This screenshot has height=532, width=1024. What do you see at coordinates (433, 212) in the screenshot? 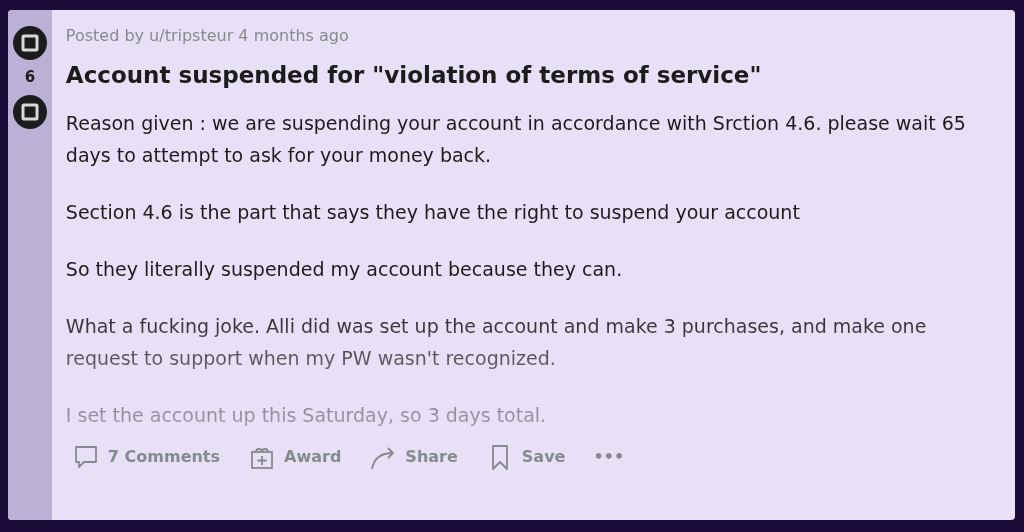
I see `post-paragraph: Section 4.6 is the part that says they have the right to suspend your account` at bounding box center [433, 212].